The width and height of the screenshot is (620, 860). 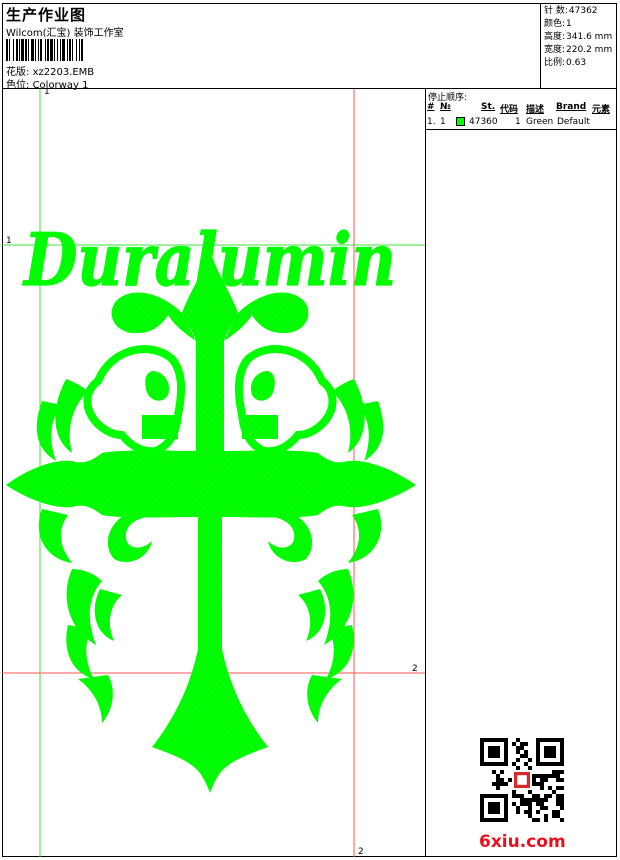 I want to click on color-swatch, so click(x=460, y=121).